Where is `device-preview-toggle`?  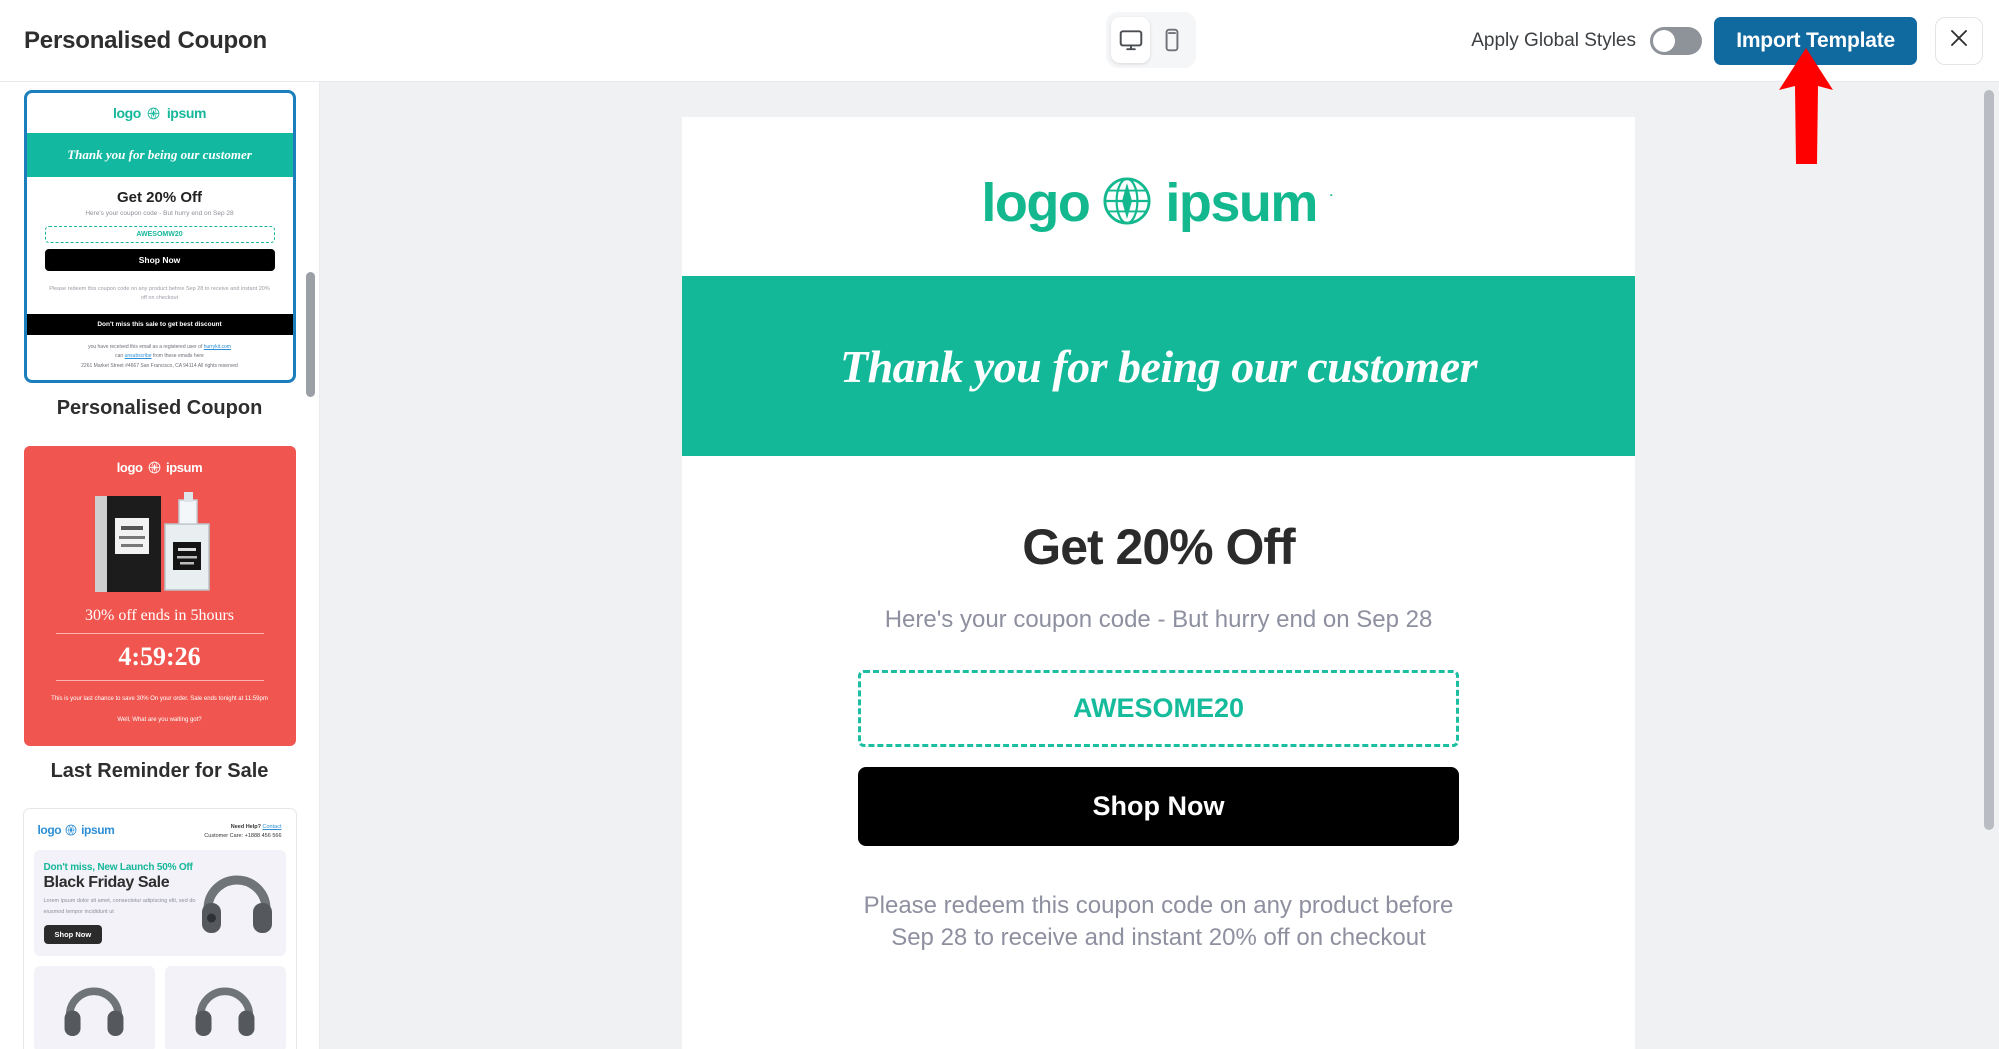 device-preview-toggle is located at coordinates (1151, 40).